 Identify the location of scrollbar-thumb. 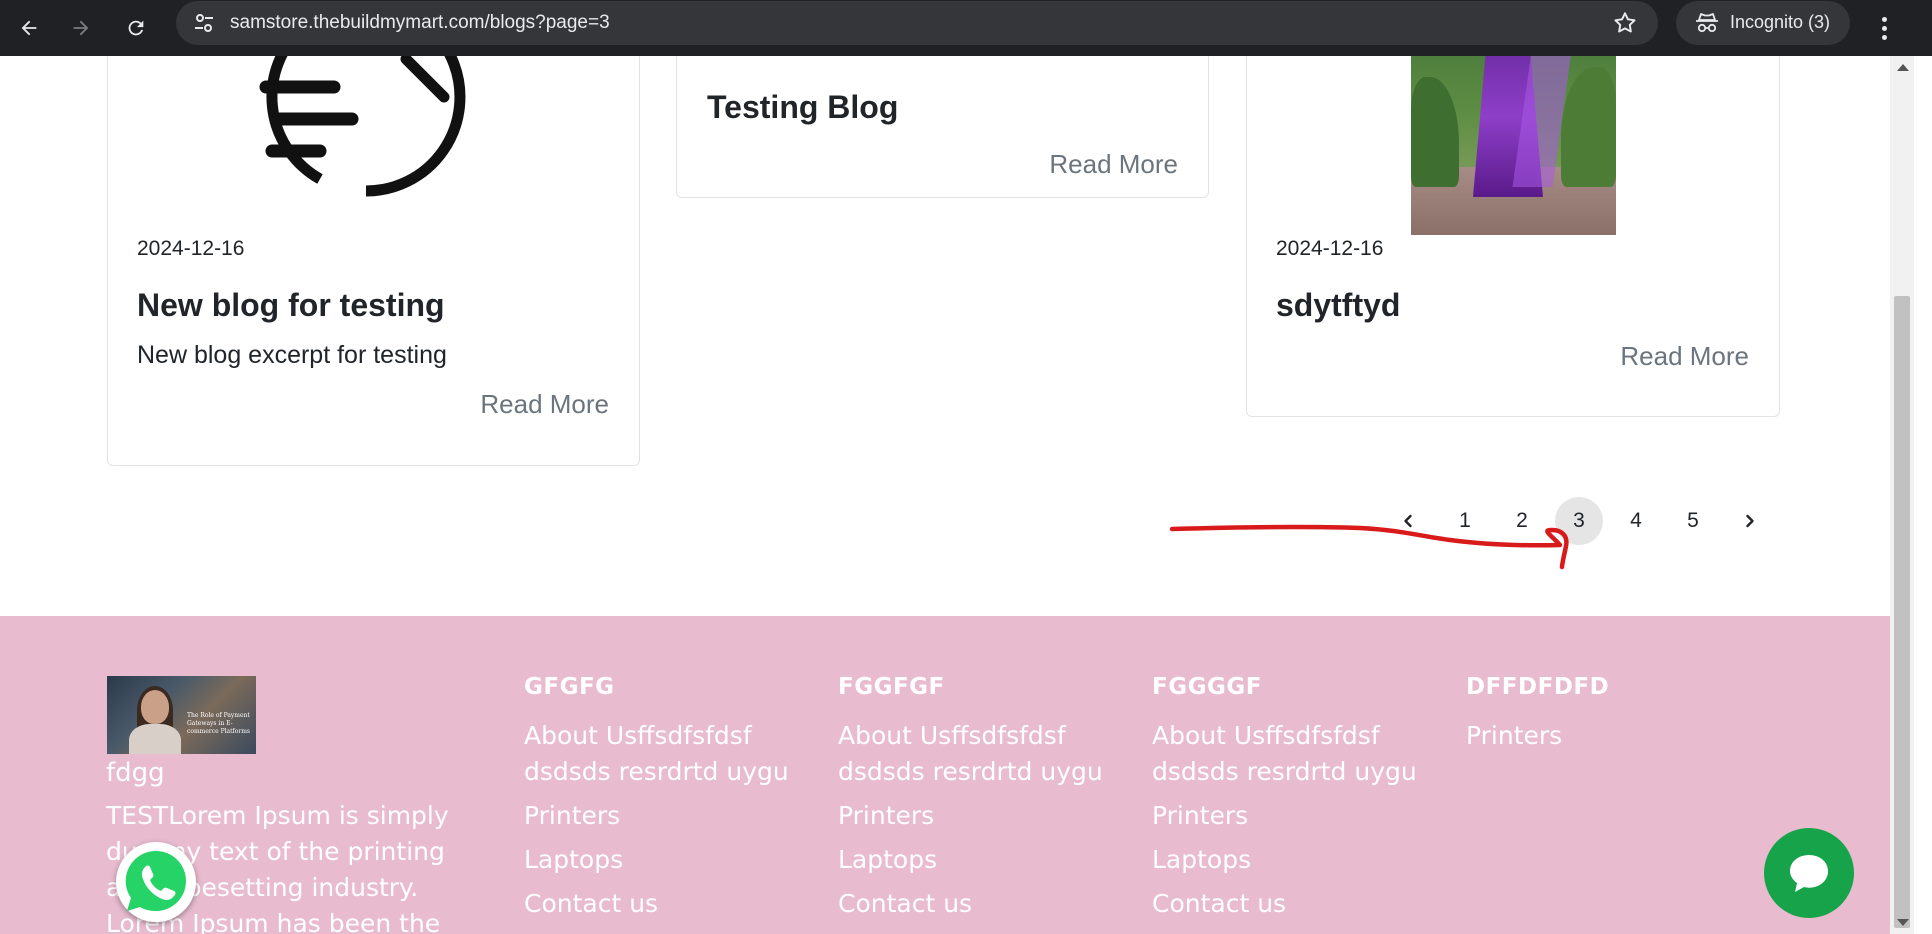
(1902, 612).